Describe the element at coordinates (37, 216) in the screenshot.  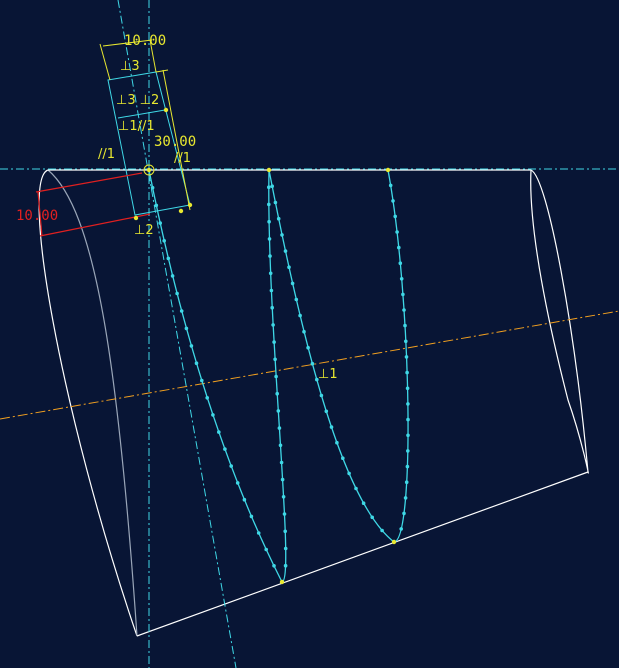
I see `dimension-label-active: 10.00` at that location.